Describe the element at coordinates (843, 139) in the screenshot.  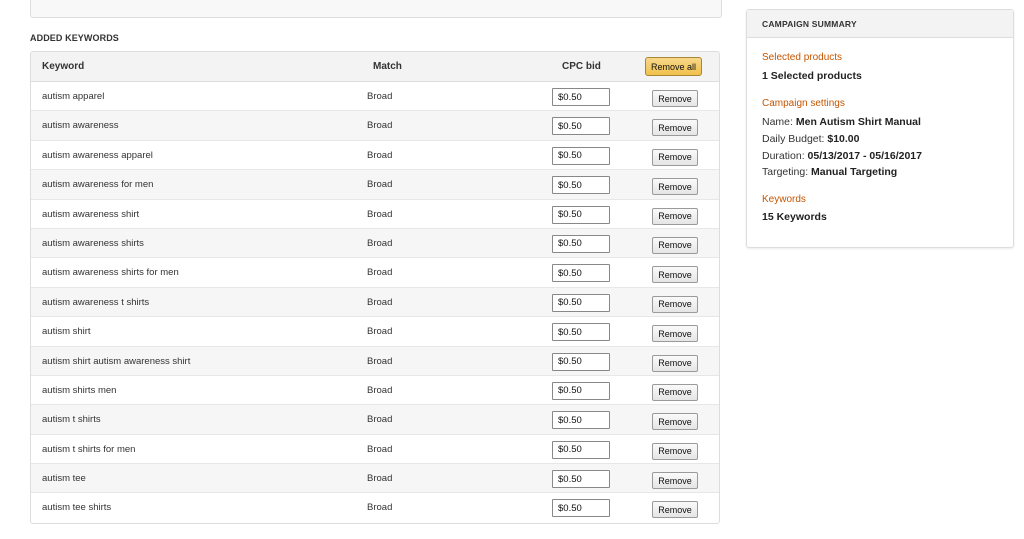
I see `daily-budget-value: $10.00` at that location.